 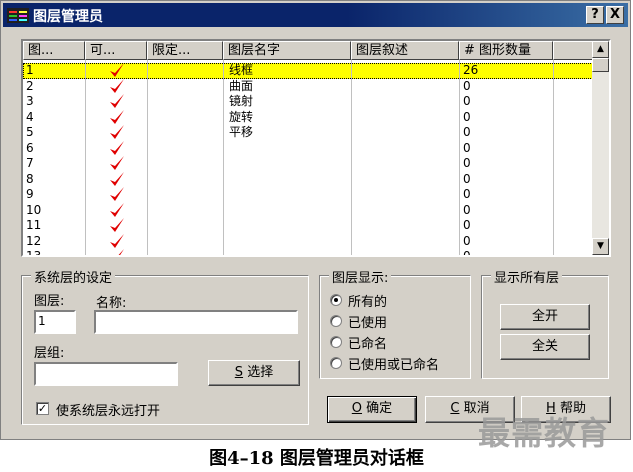 I want to click on layer-number-cell: 5, so click(x=30, y=132).